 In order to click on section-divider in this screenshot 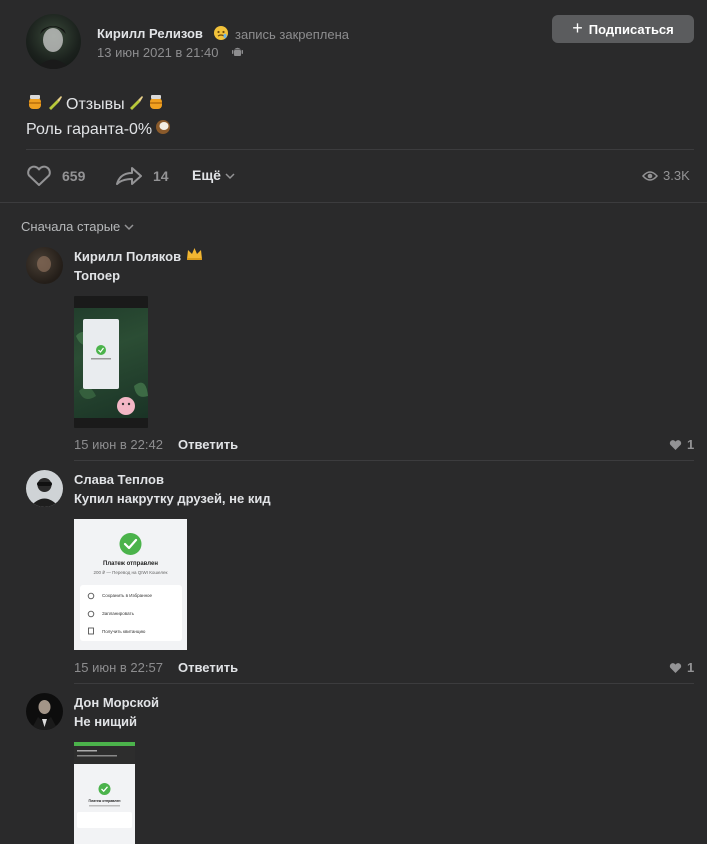, I will do `click(353, 202)`.